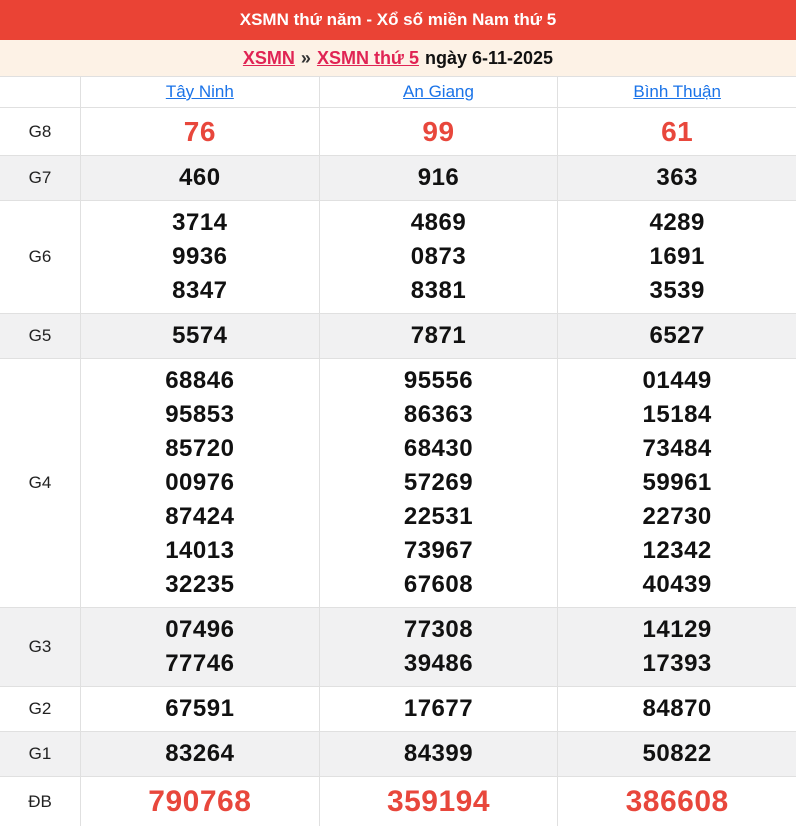 Image resolution: width=796 pixels, height=826 pixels. Describe the element at coordinates (676, 647) in the screenshot. I see `prize-numbers-cell: 14129 17393` at that location.